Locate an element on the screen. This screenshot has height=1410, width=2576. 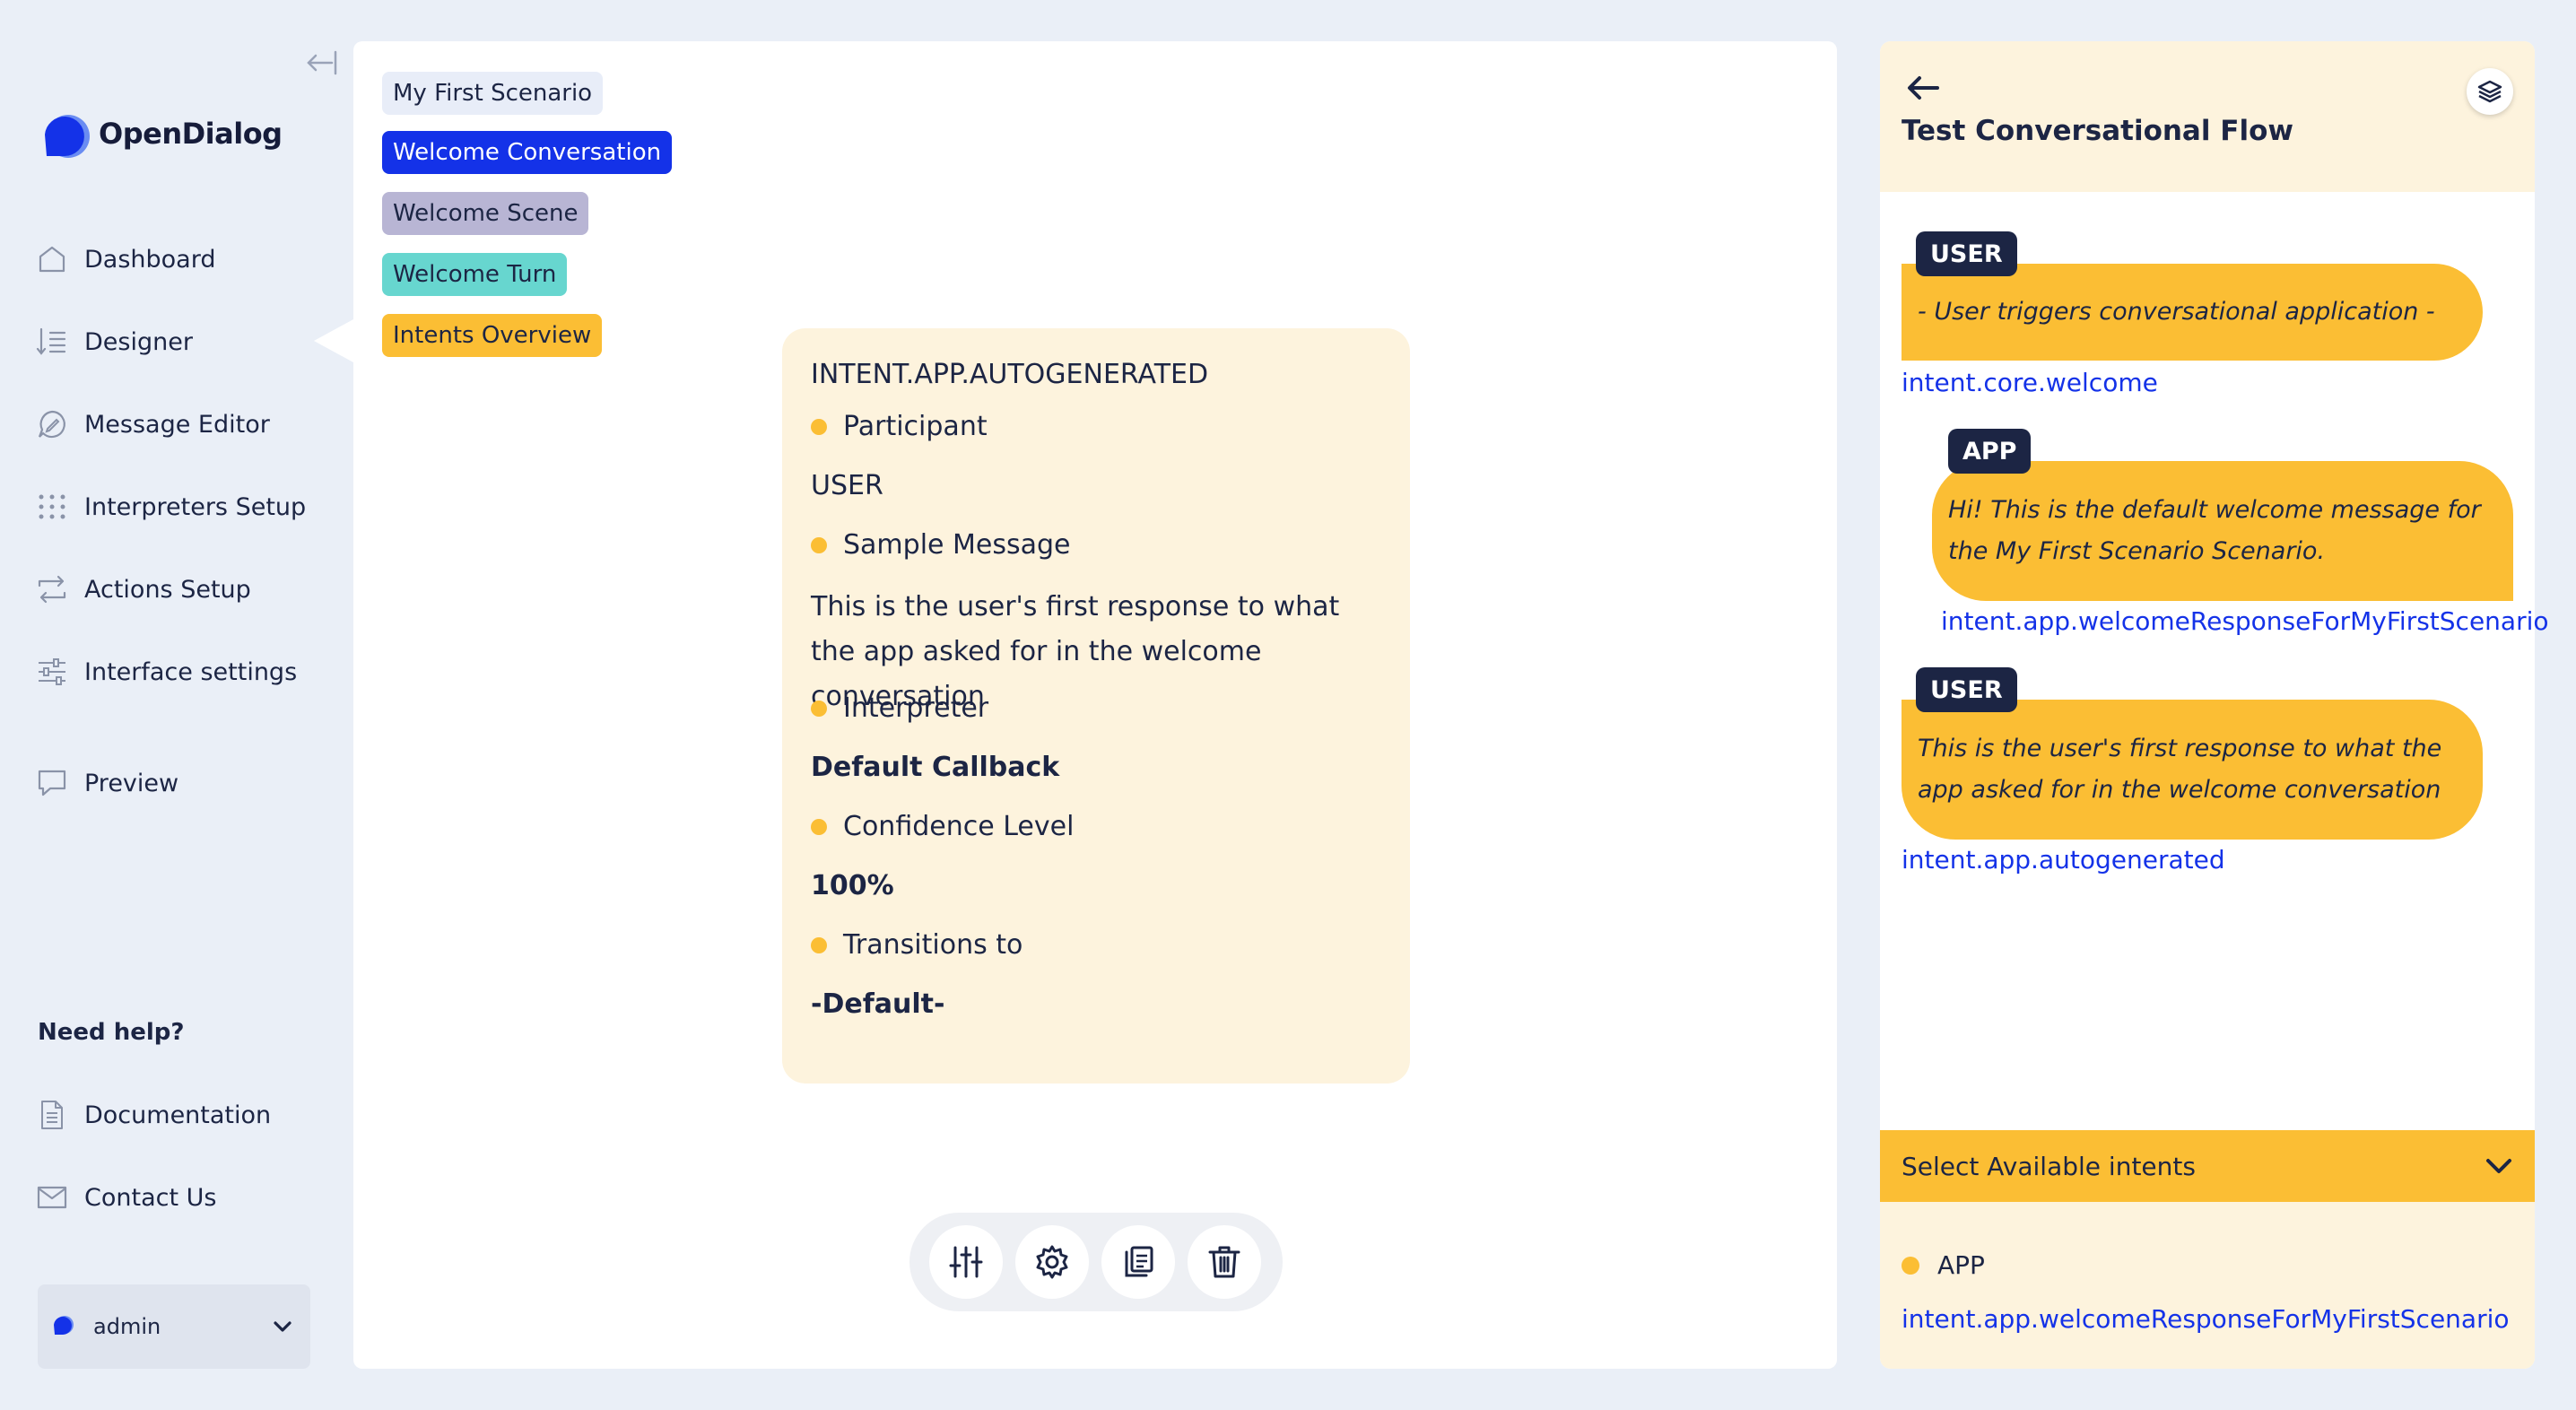
settings-button is located at coordinates (1052, 1262).